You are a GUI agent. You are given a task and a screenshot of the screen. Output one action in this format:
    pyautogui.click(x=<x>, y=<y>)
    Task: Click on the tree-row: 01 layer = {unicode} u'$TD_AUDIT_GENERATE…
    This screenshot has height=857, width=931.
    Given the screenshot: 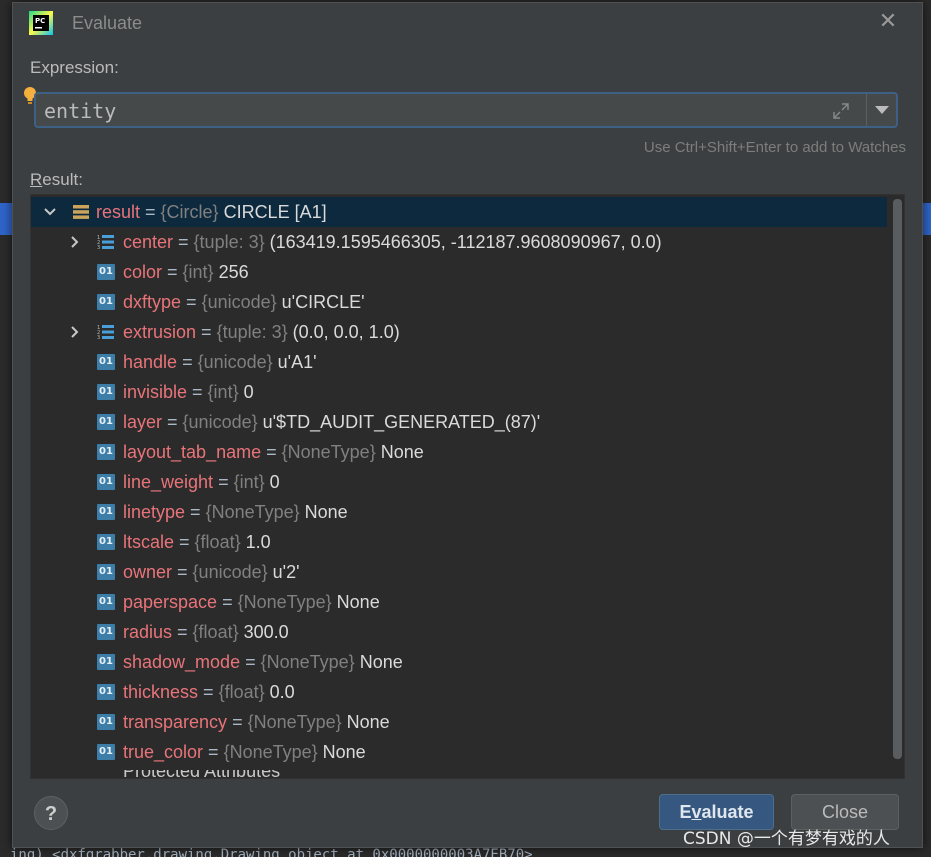 What is the action you would take?
    pyautogui.click(x=459, y=422)
    